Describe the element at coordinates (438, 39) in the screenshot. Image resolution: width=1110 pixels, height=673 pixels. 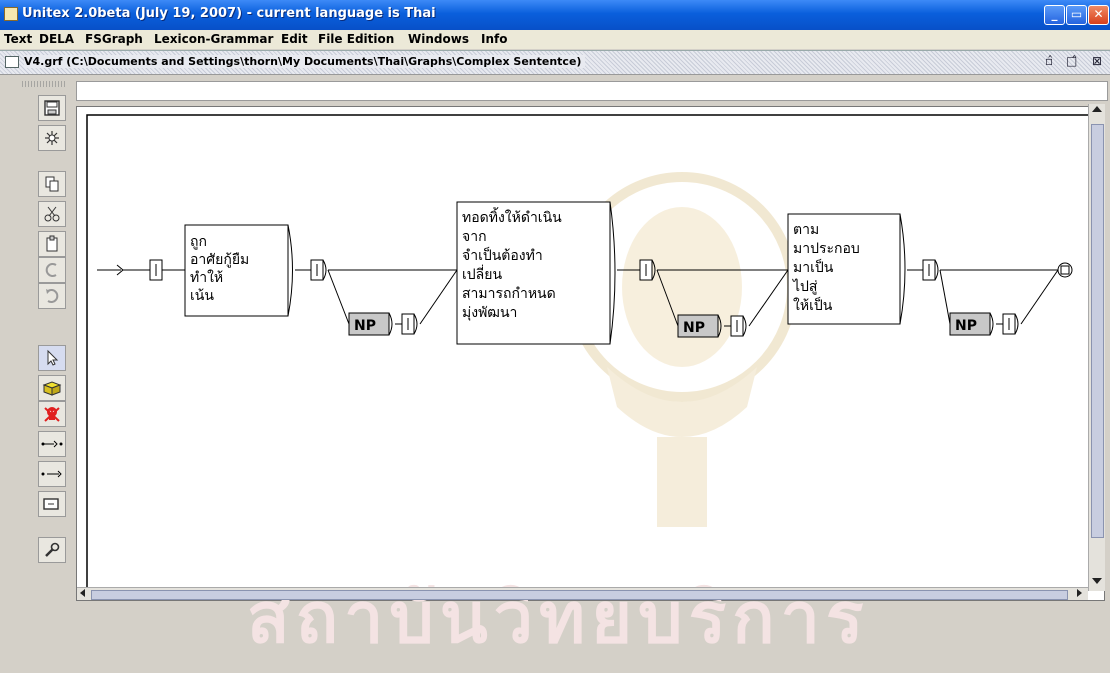
I see `menu-windows: Windows` at that location.